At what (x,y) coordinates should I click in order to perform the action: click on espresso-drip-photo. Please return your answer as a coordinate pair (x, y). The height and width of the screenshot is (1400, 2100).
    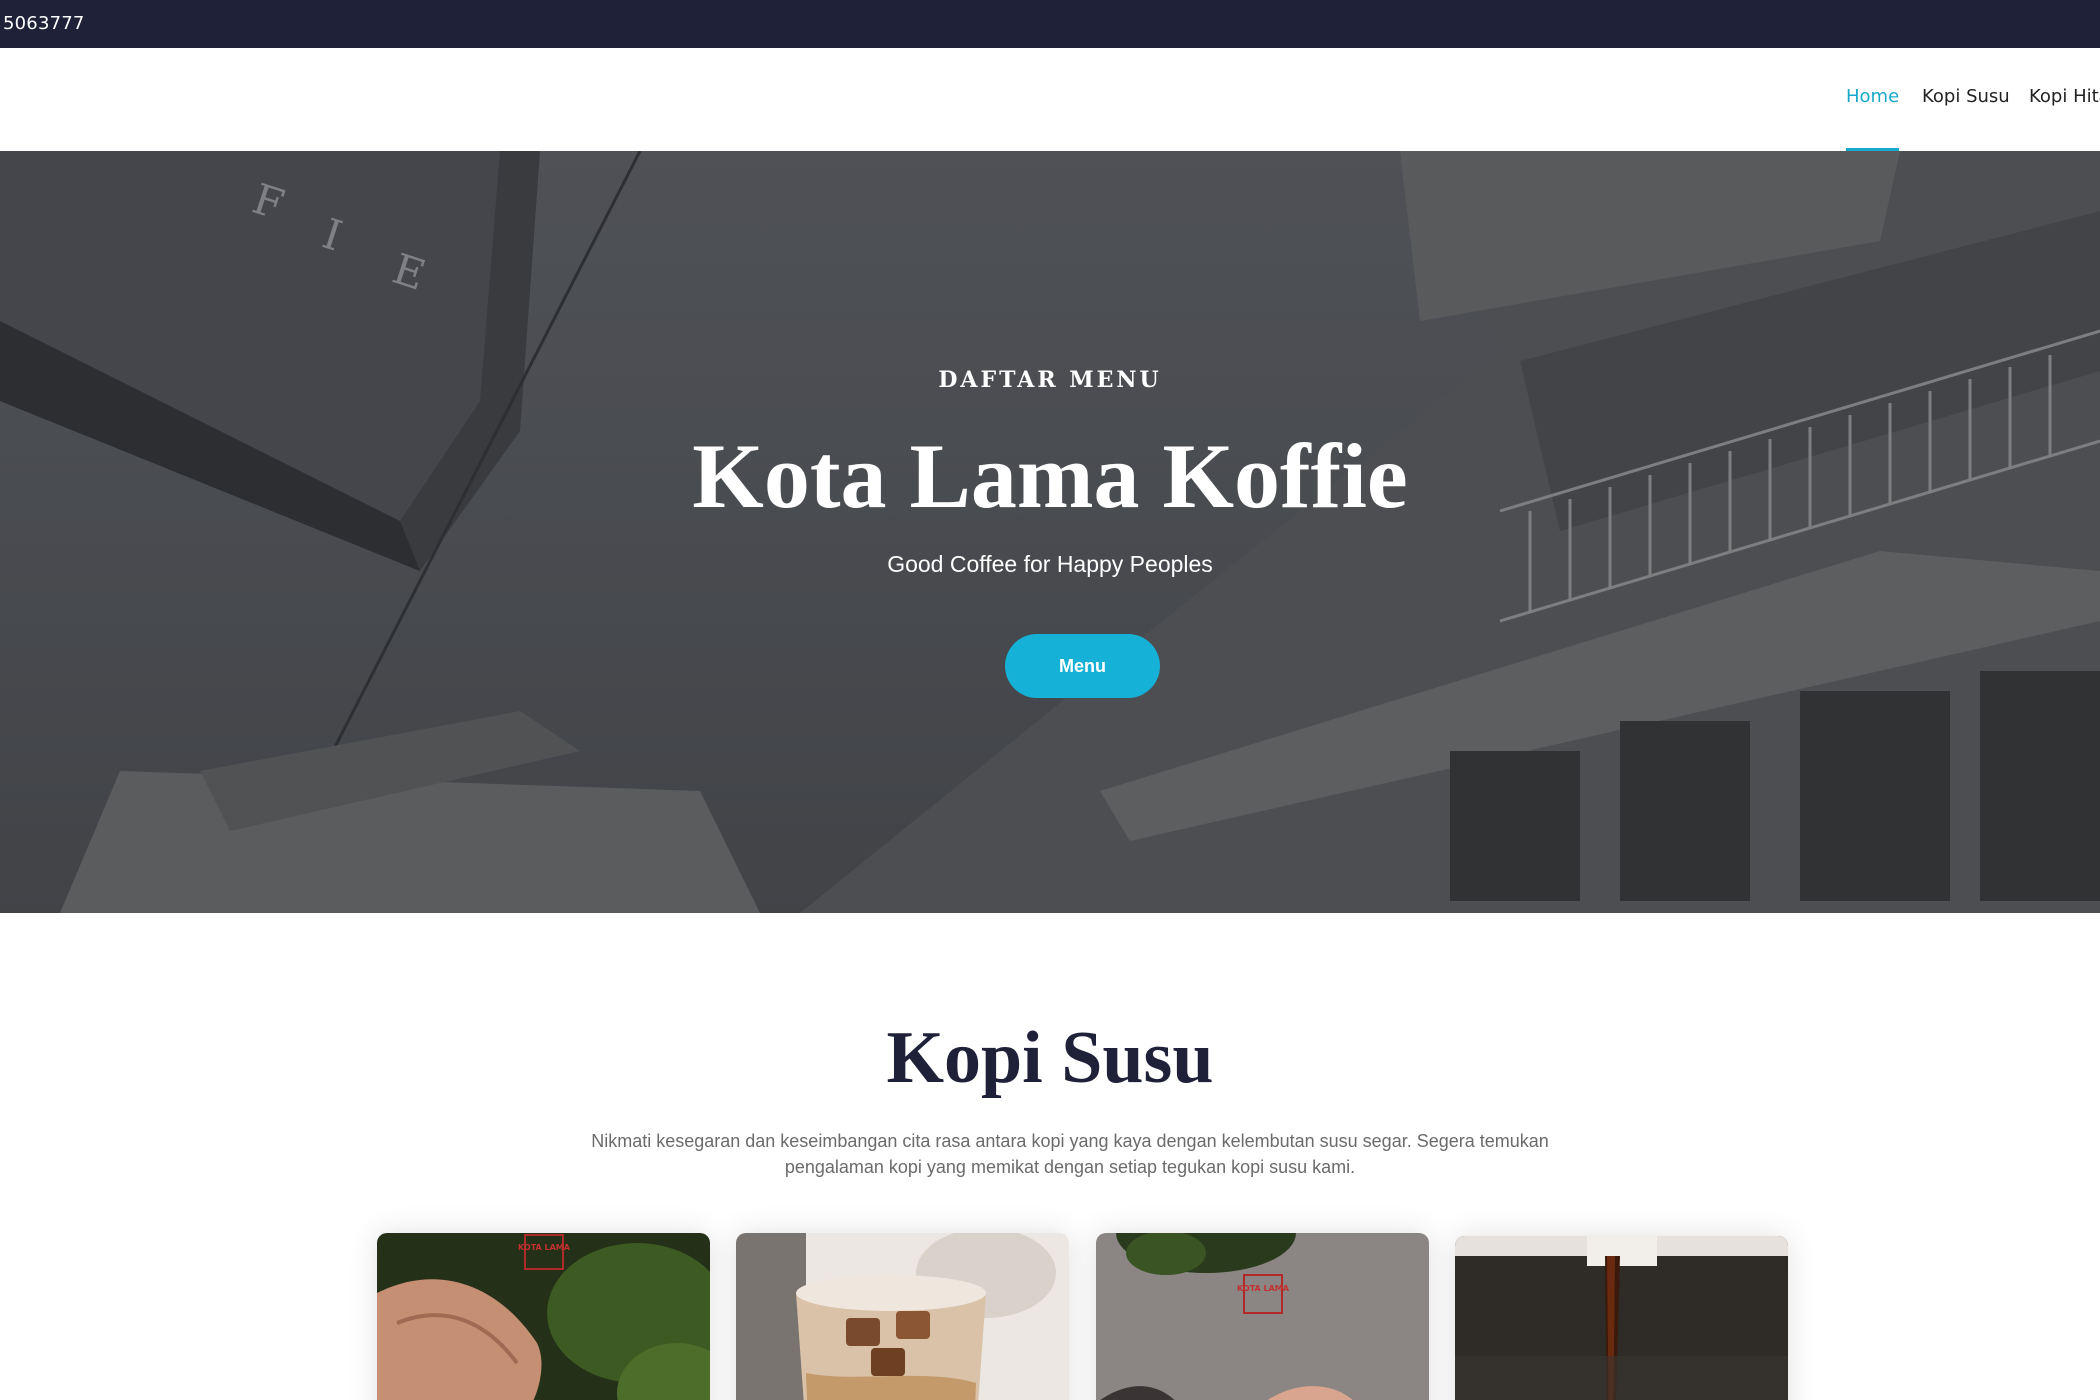
    Looking at the image, I should click on (1621, 1318).